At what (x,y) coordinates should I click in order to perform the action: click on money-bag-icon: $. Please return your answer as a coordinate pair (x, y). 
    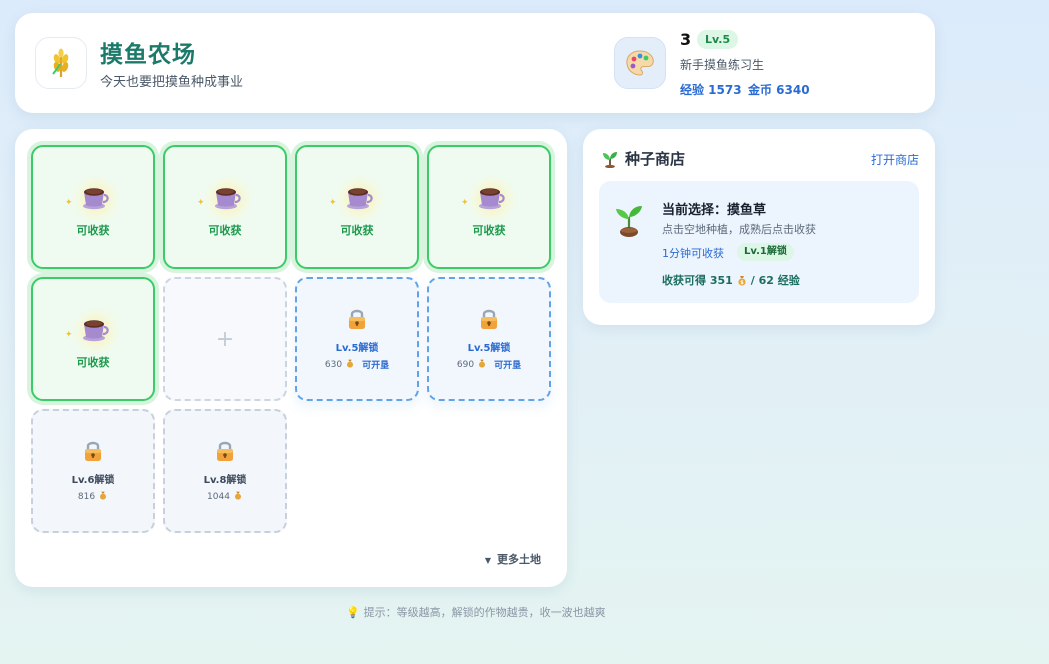
    Looking at the image, I should click on (742, 281).